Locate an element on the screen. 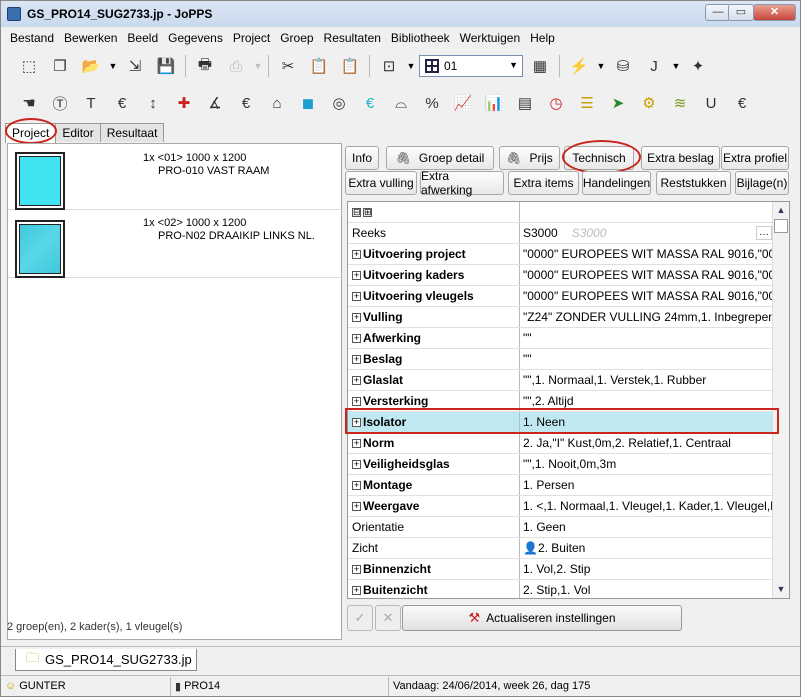  extra-vulling-button: Extra vulling is located at coordinates (381, 183).